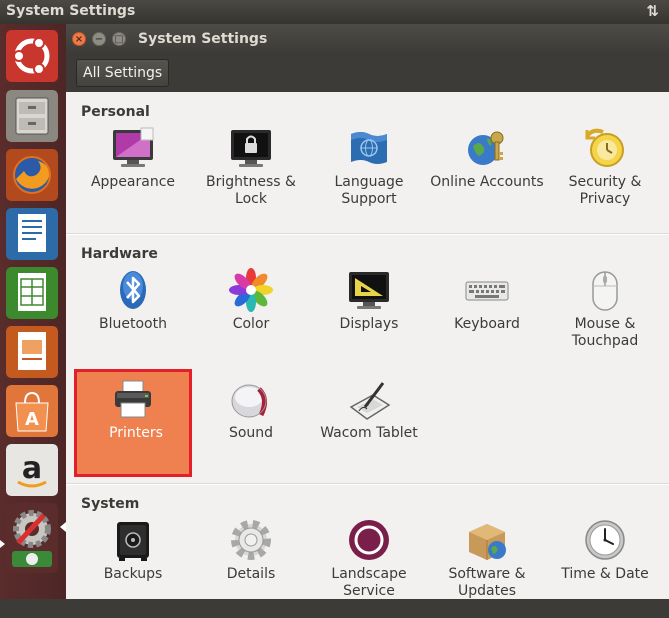  I want to click on wacom-tablet-item: Wacom Tablet, so click(369, 423).